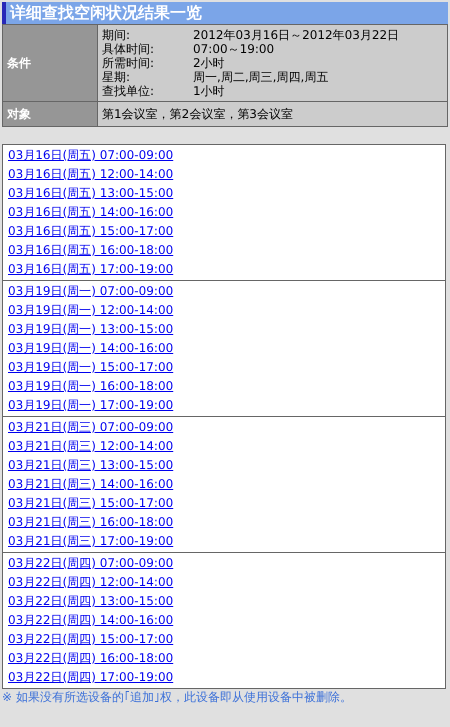 This screenshot has height=727, width=450. What do you see at coordinates (91, 193) in the screenshot?
I see `time-slot-link: 03月16日(周五) 13:00-15:00` at bounding box center [91, 193].